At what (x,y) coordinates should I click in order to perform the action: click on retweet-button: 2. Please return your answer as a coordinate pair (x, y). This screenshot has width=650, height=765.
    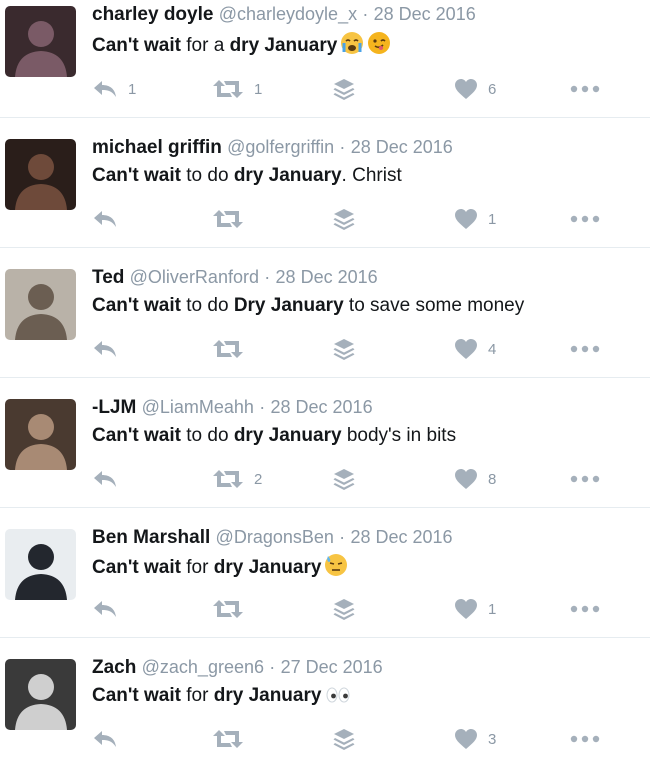
    Looking at the image, I should click on (237, 479).